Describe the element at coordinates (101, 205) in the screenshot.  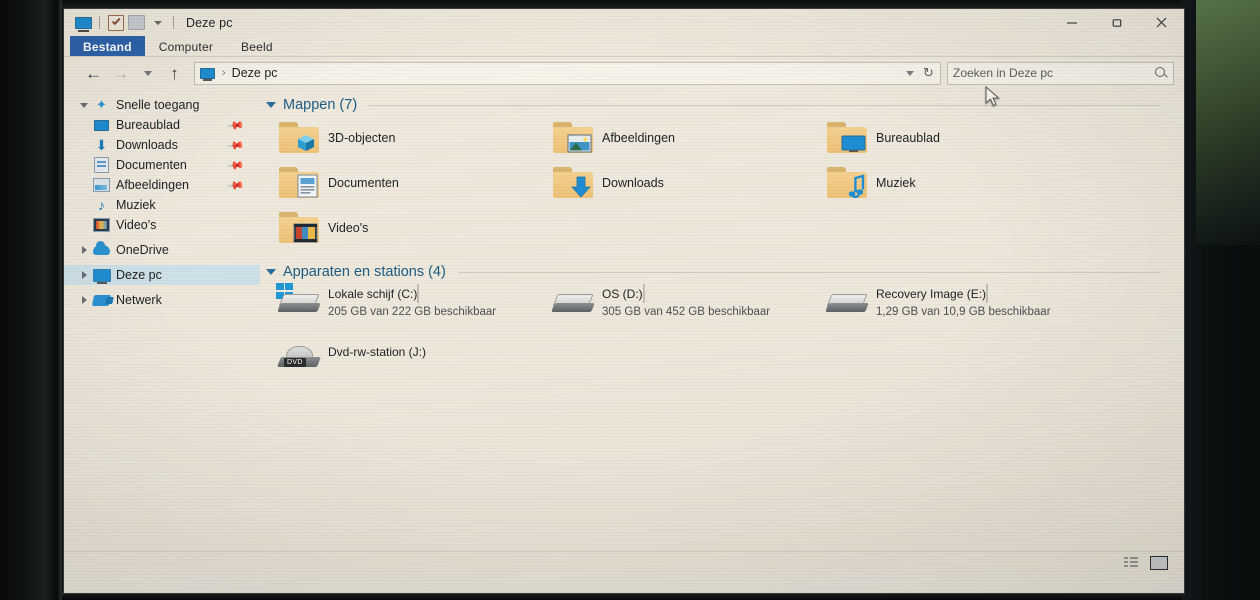
I see `music-icon: ♪` at that location.